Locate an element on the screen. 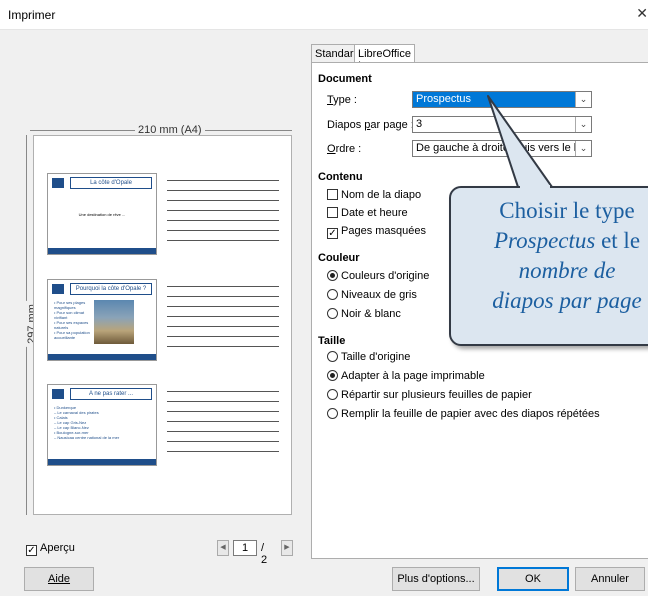 The height and width of the screenshot is (596, 648). tab-libreoffice-impress: LibreOffice Impress is located at coordinates (384, 58).